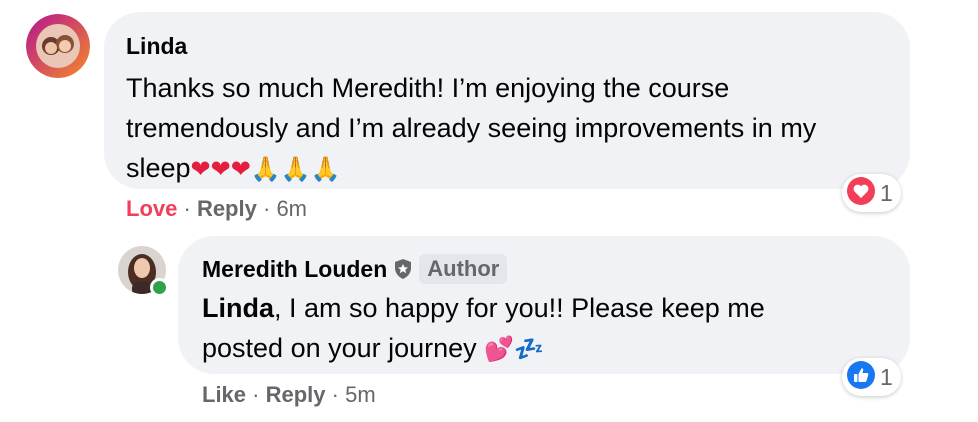 This screenshot has height=422, width=978. Describe the element at coordinates (886, 376) in the screenshot. I see `reply-reaction-count: 1` at that location.